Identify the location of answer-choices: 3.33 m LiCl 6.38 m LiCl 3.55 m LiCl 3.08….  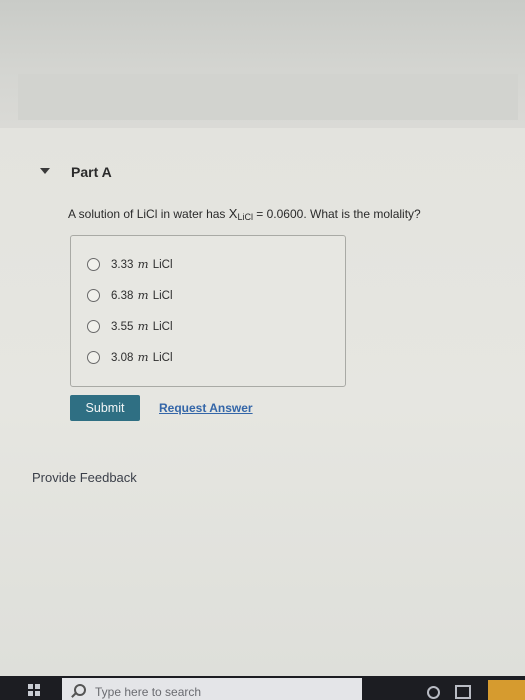
(208, 311).